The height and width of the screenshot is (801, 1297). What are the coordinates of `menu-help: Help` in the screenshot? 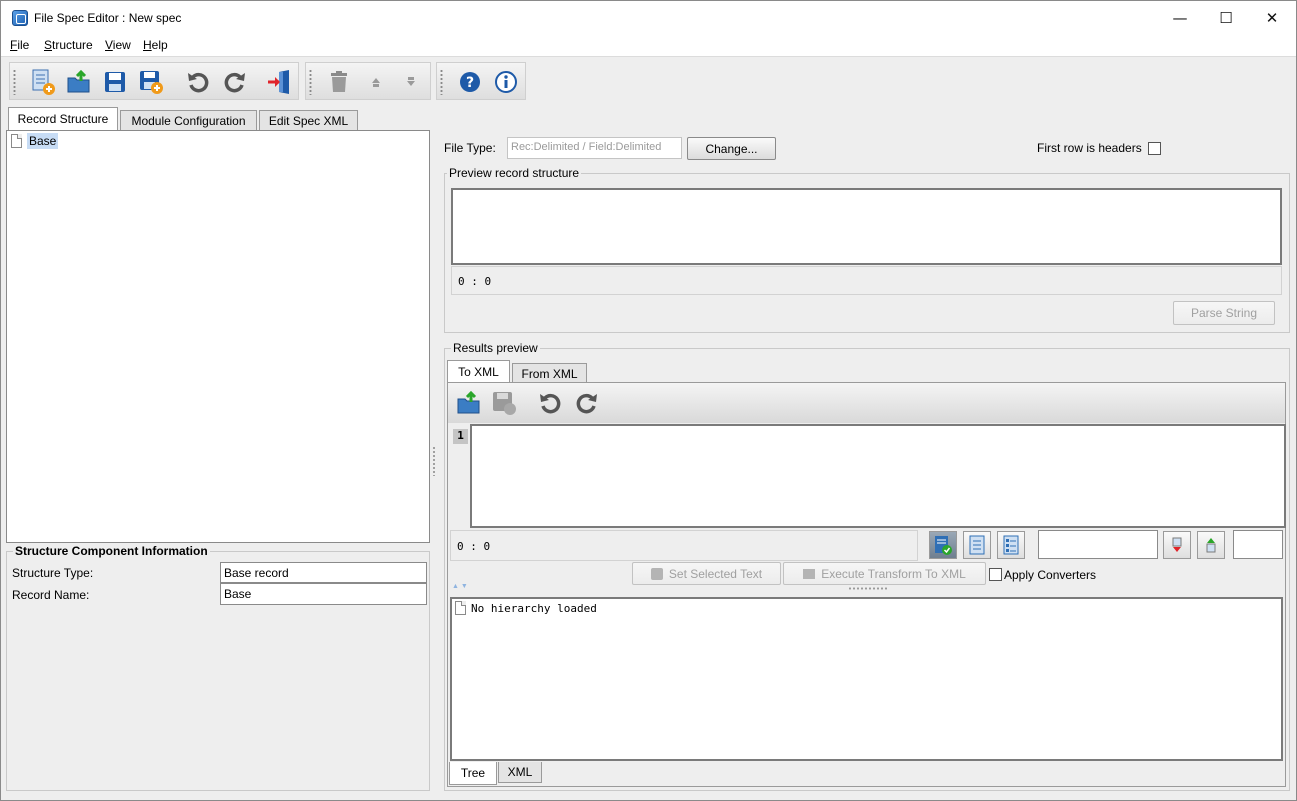 It's located at (155, 45).